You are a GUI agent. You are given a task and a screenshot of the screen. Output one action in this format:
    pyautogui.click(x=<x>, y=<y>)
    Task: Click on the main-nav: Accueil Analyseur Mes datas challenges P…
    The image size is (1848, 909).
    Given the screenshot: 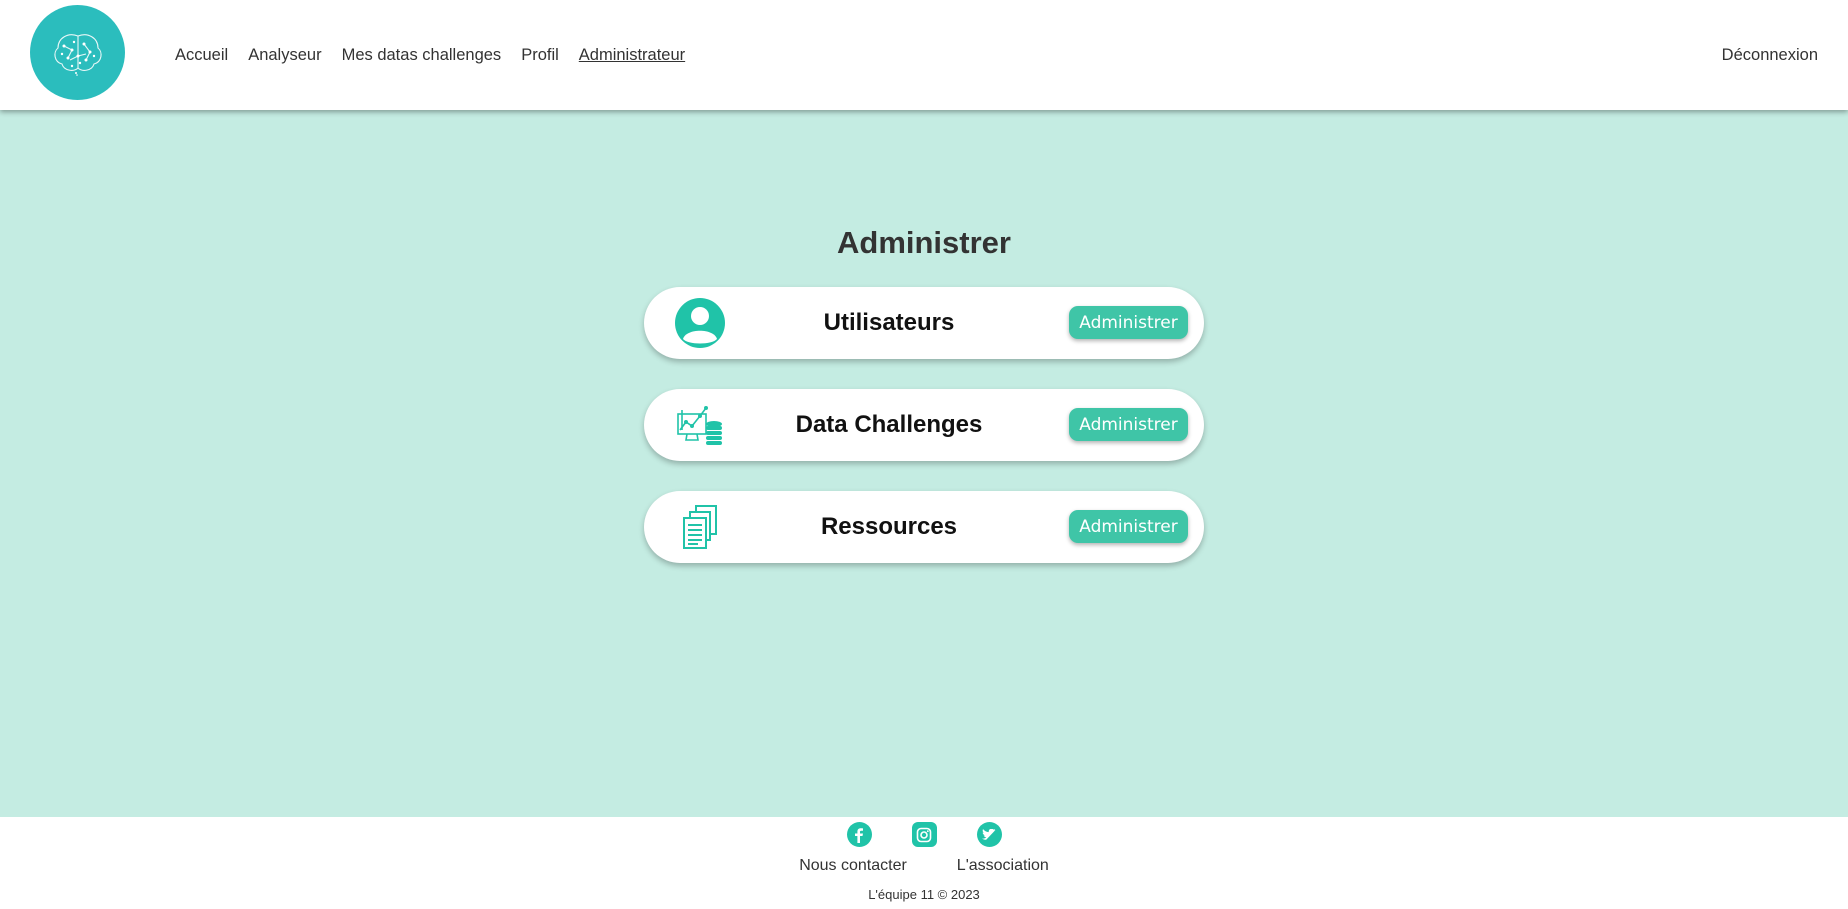 What is the action you would take?
    pyautogui.click(x=440, y=55)
    